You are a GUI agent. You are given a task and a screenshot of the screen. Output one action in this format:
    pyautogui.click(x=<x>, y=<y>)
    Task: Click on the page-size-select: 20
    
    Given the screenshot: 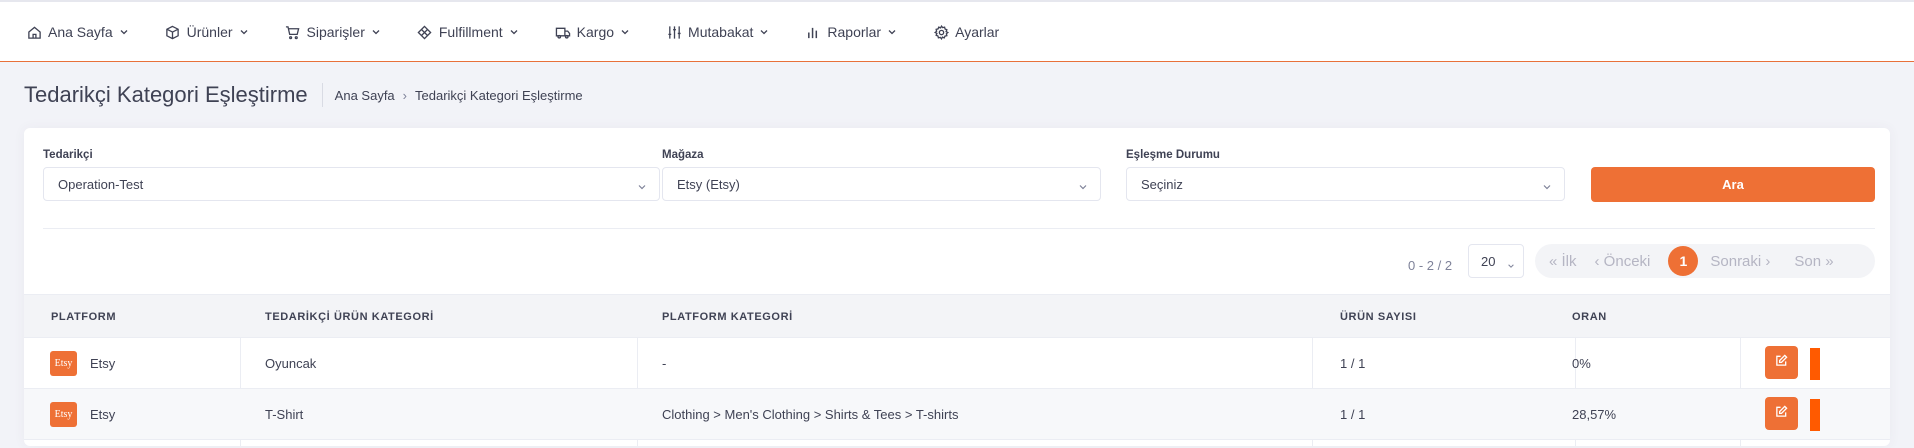 What is the action you would take?
    pyautogui.click(x=1496, y=261)
    